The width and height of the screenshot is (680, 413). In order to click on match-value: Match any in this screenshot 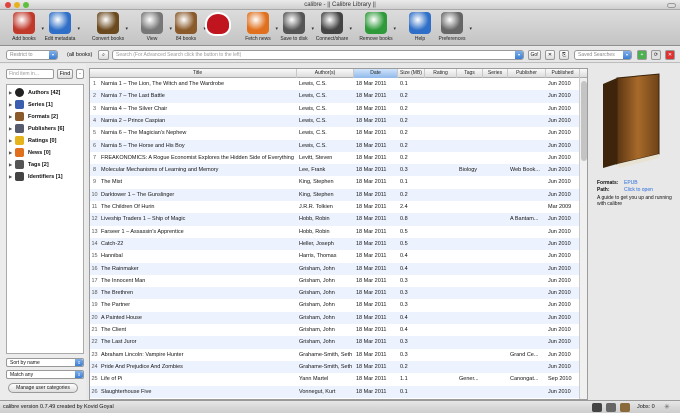, I will do `click(22, 375)`.